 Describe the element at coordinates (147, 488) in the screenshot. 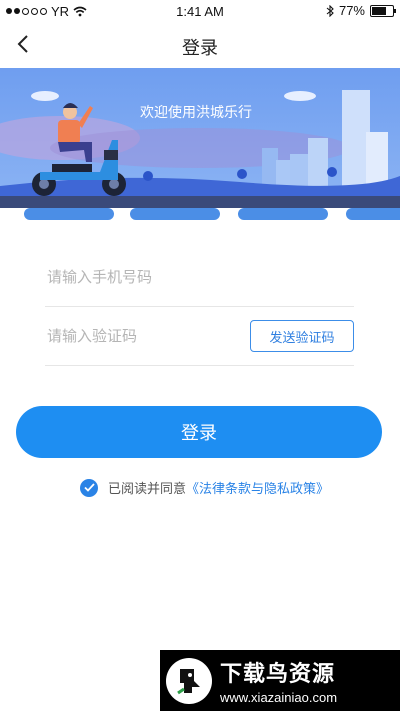

I see `agreement-text: 已阅读并同意` at that location.